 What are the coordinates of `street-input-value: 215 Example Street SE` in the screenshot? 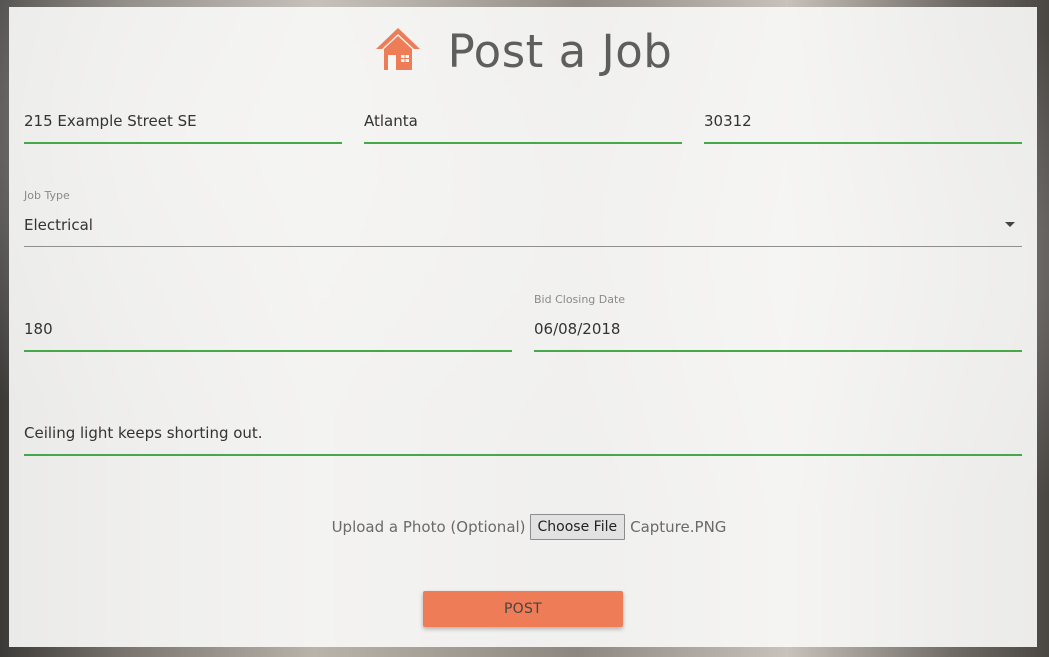 It's located at (110, 121).